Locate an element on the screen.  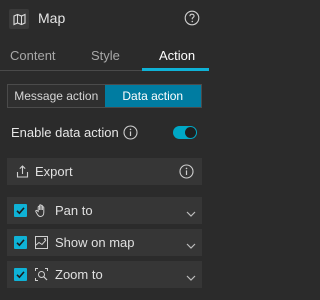
export-label: Export is located at coordinates (54, 171).